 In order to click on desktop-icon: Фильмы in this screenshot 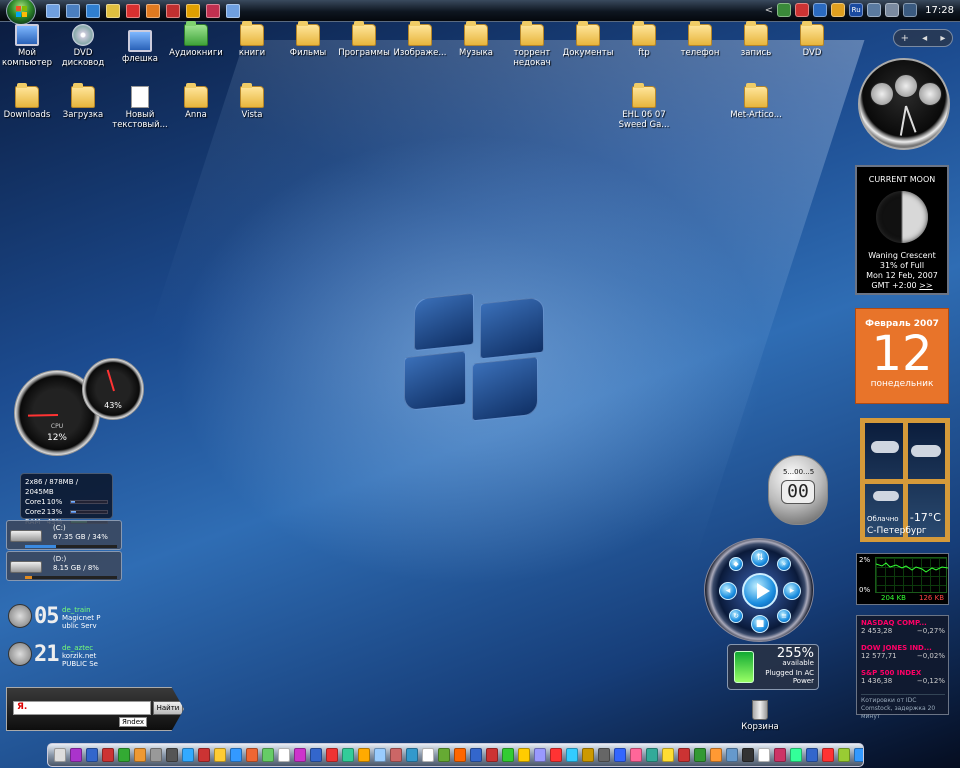, I will do `click(308, 39)`.